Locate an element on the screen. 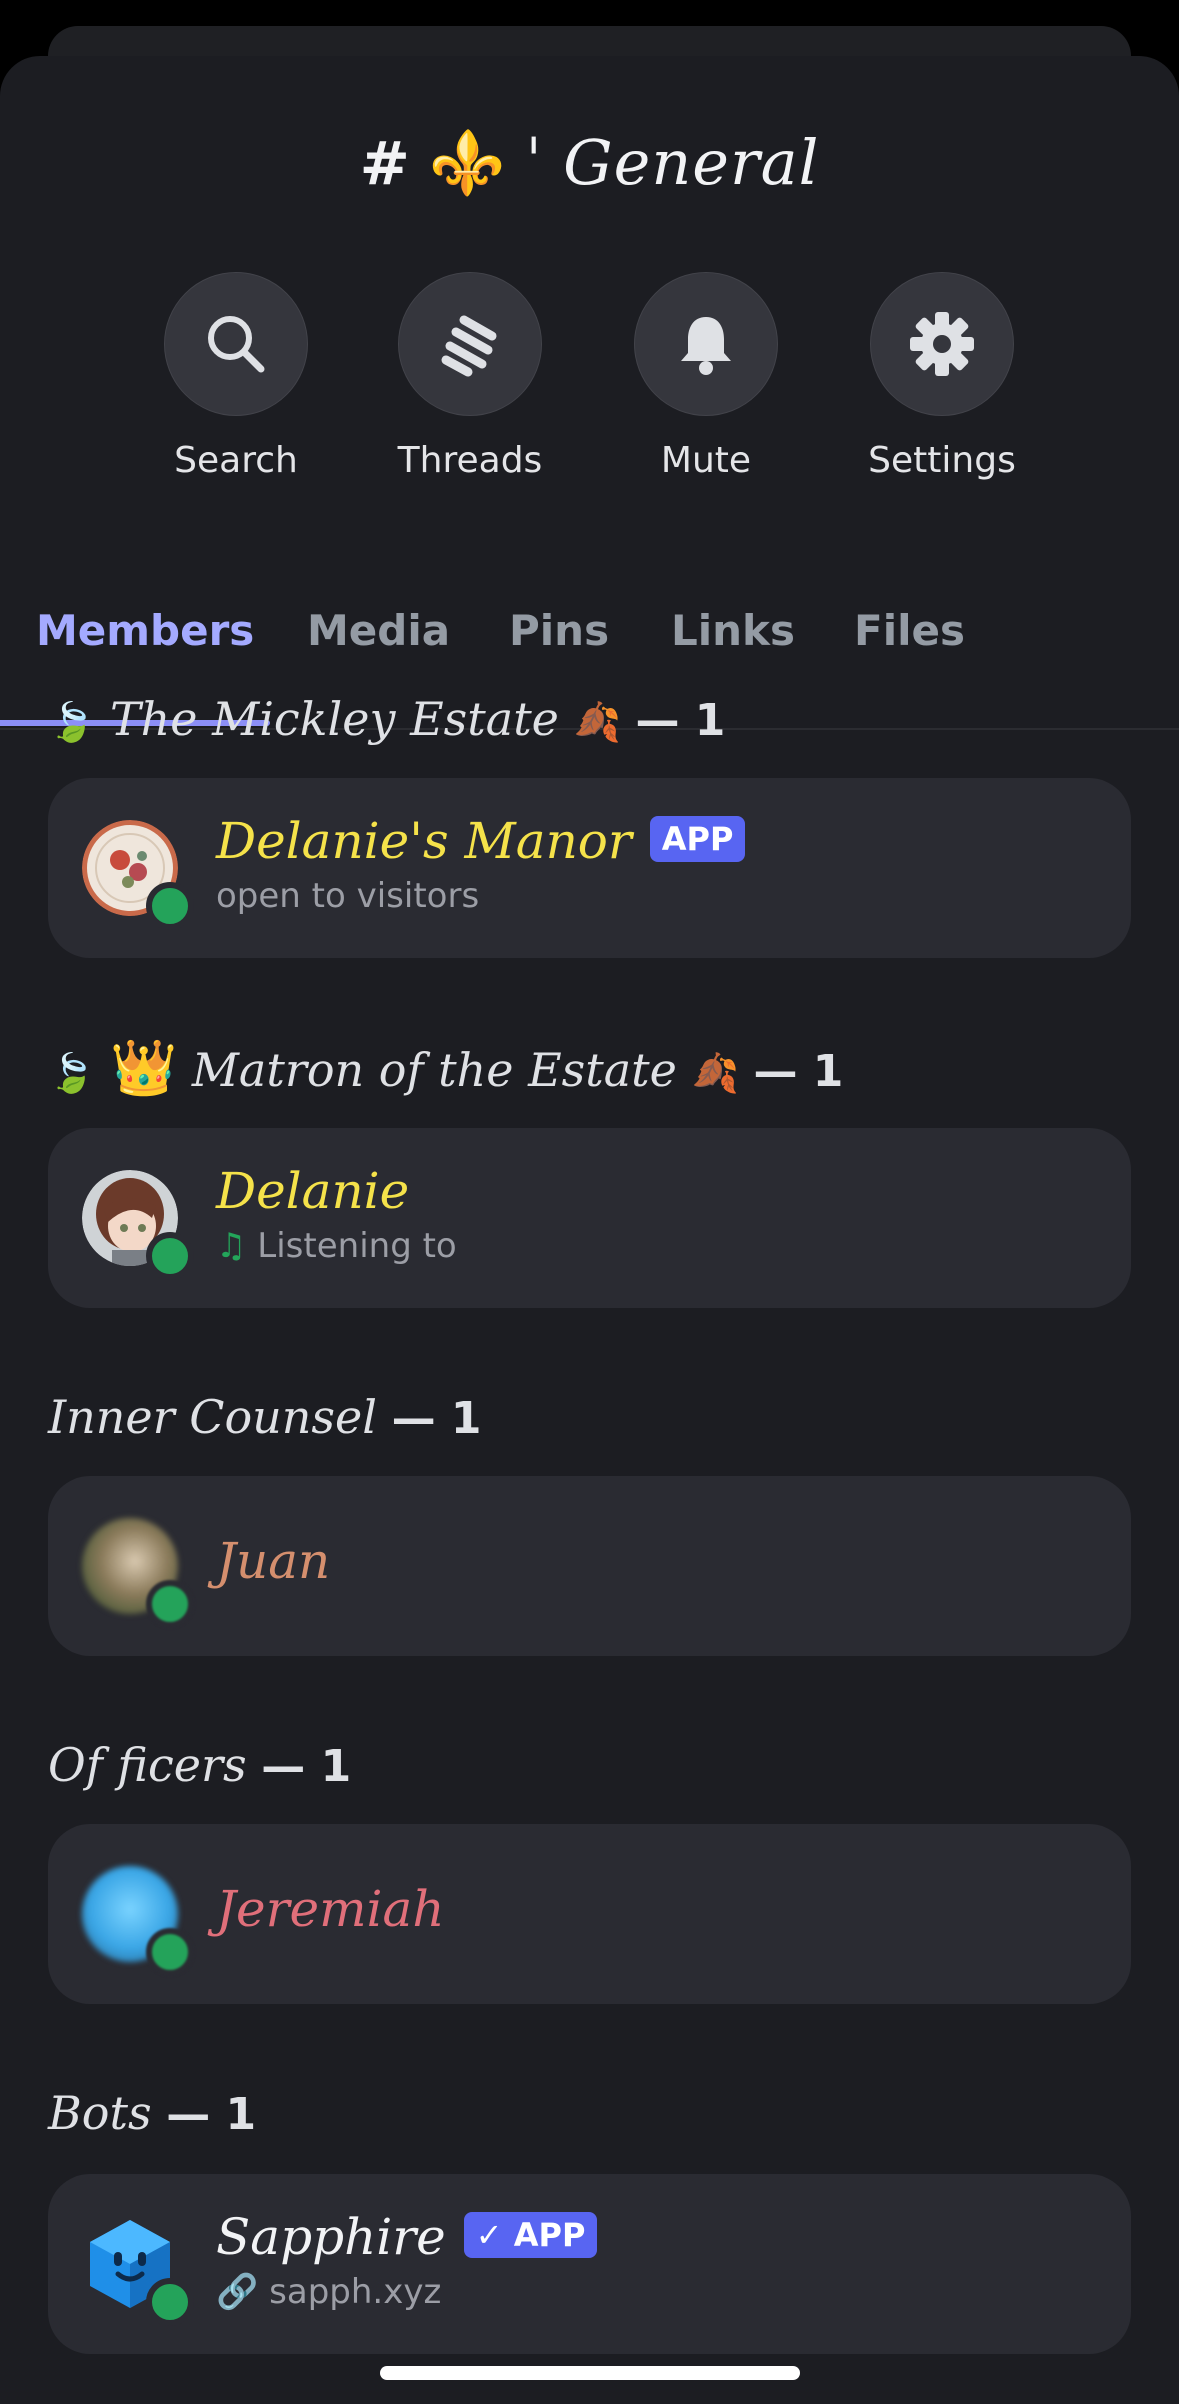  member-row-jeremiah: Jeremiah is located at coordinates (589, 1914).